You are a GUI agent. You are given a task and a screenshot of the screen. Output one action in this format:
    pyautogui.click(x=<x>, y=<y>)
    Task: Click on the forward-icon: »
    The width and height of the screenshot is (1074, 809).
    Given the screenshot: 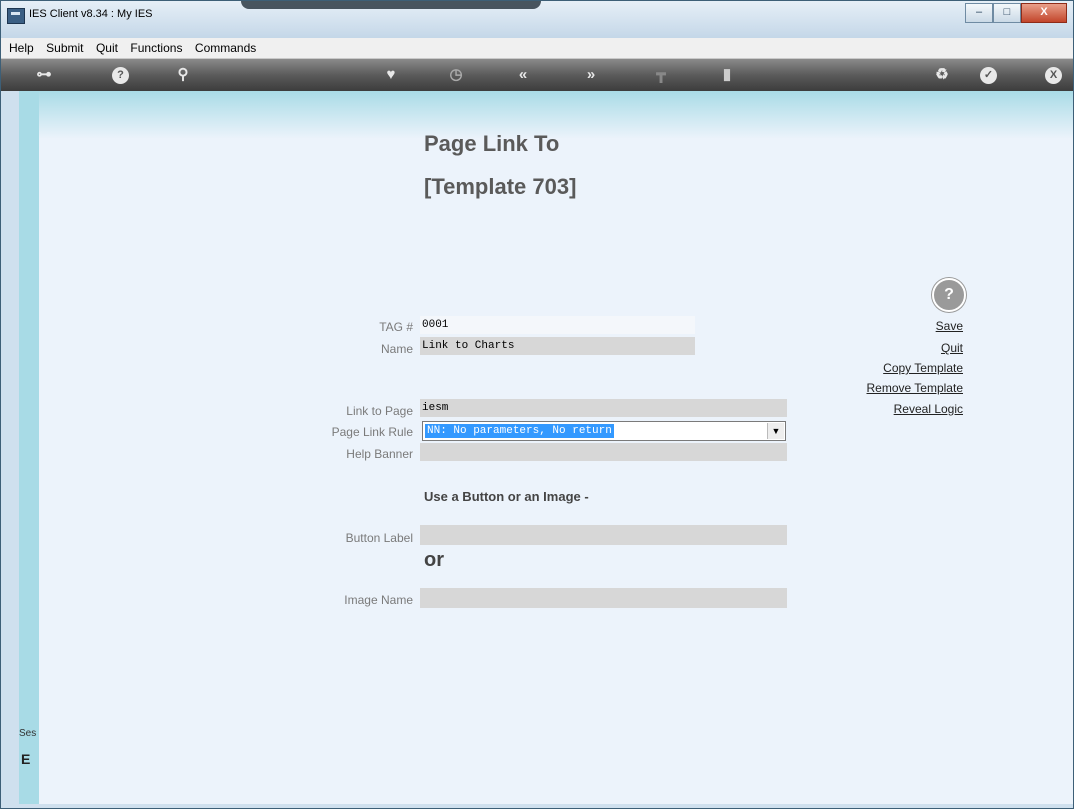 What is the action you would take?
    pyautogui.click(x=591, y=75)
    